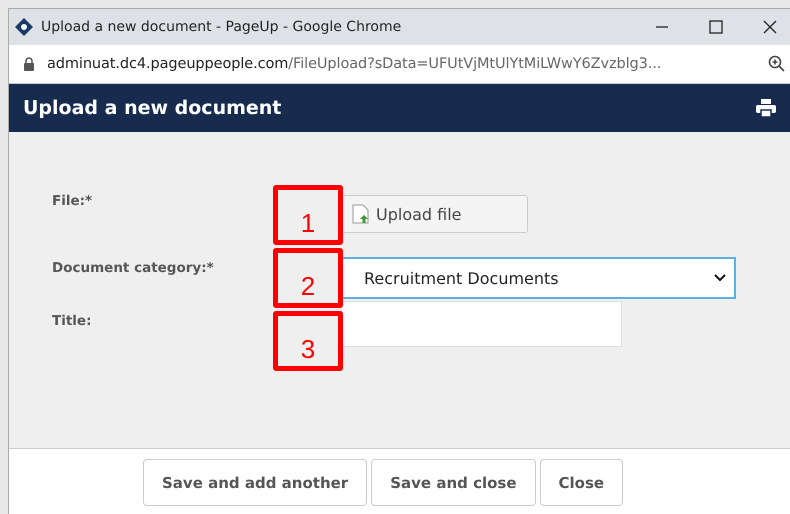 This screenshot has height=514, width=790. What do you see at coordinates (152, 108) in the screenshot?
I see `dialog-title: Upload a new document` at bounding box center [152, 108].